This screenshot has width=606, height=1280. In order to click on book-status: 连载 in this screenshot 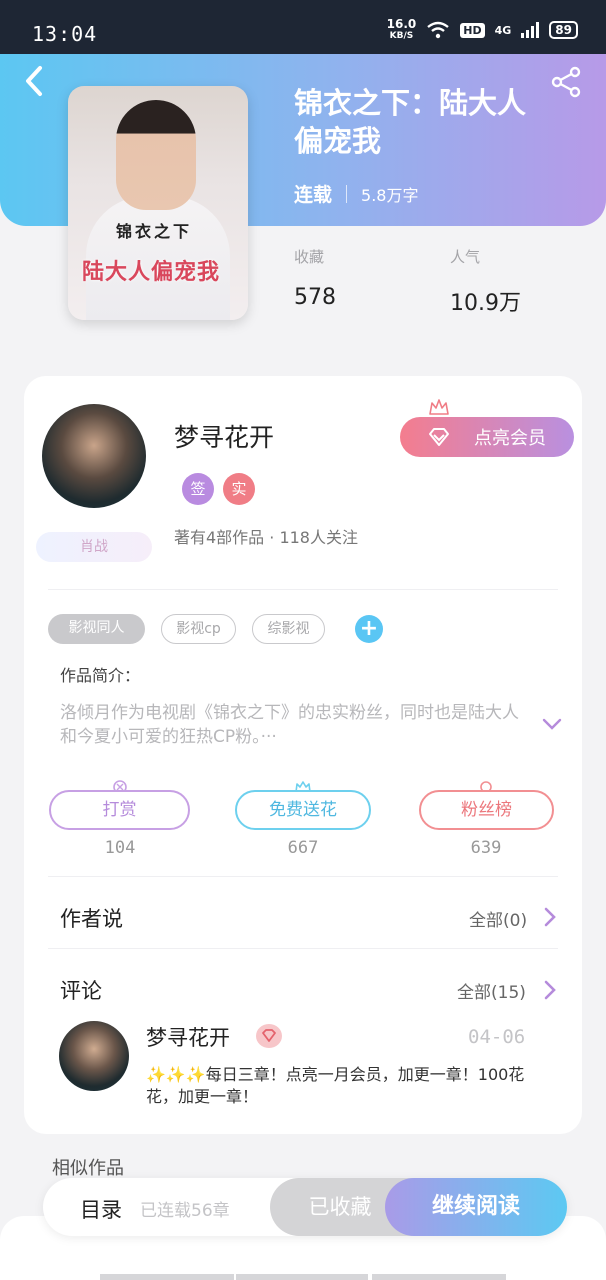, I will do `click(313, 195)`.